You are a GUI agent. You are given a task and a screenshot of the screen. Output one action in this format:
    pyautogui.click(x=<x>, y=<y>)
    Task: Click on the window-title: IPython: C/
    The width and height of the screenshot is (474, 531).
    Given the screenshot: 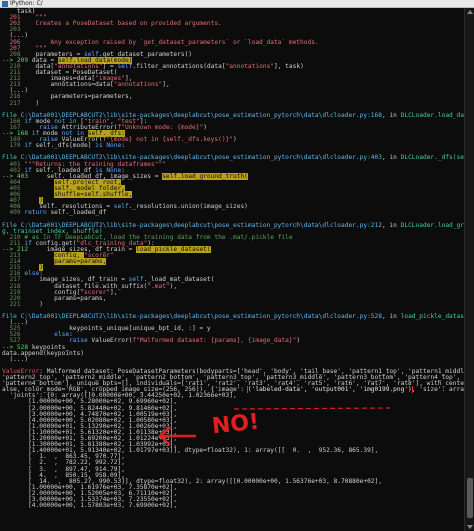 What is the action you would take?
    pyautogui.click(x=26, y=3)
    